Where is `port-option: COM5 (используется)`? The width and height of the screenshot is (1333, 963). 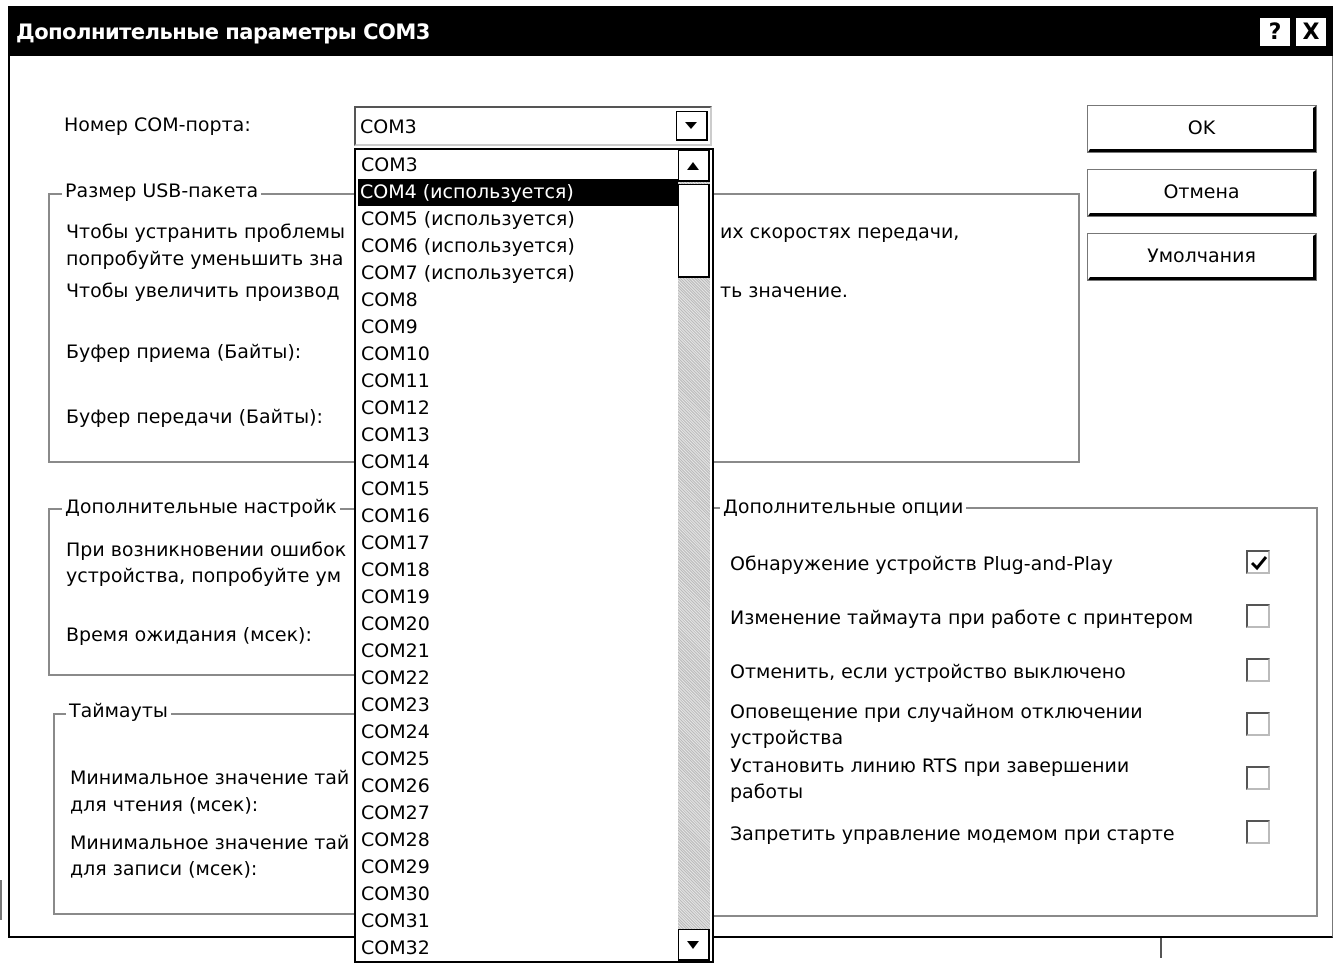
port-option: COM5 (используется) is located at coordinates (468, 219).